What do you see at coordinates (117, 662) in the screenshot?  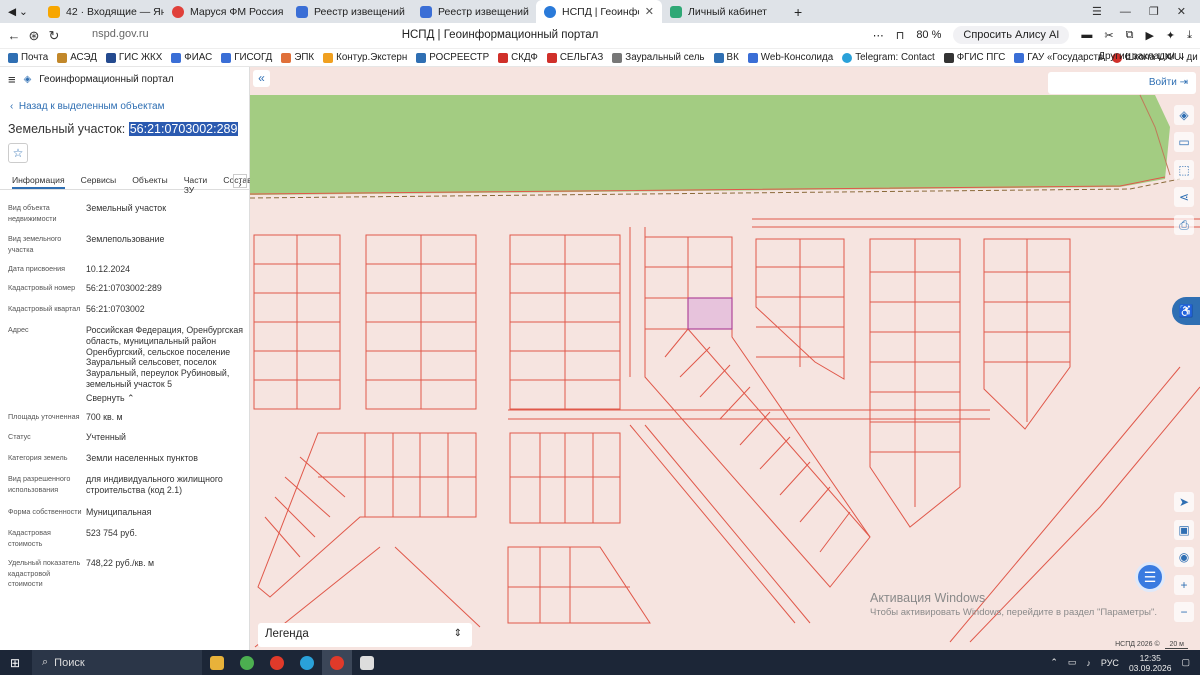 I see `taskbar-search: ⌕ Поиск` at bounding box center [117, 662].